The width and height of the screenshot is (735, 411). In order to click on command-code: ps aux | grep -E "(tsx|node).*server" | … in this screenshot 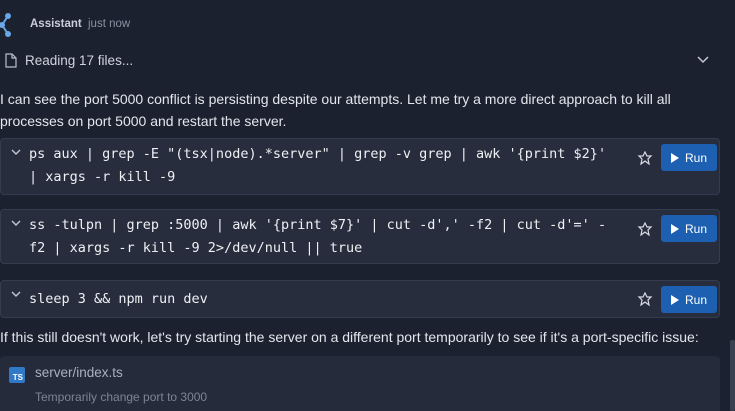, I will do `click(322, 165)`.